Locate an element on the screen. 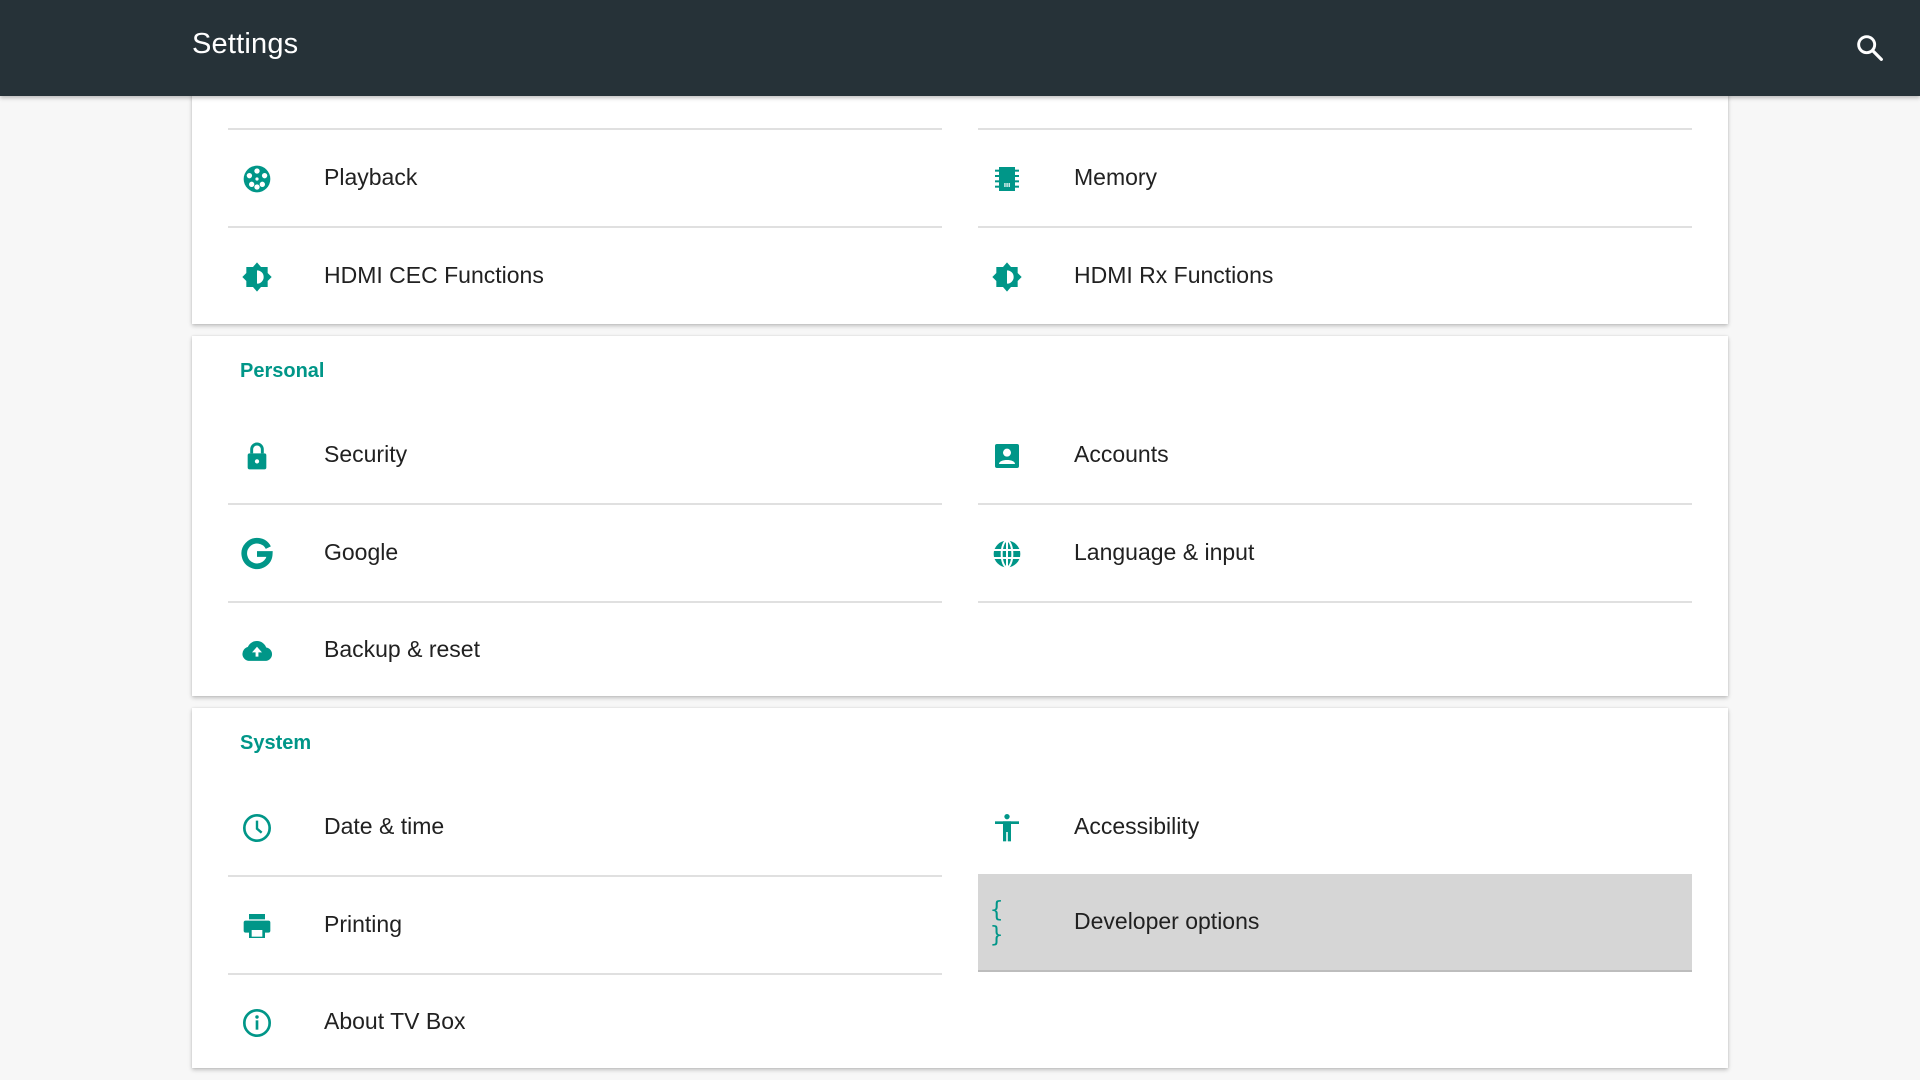  film-reel-icon is located at coordinates (257, 179).